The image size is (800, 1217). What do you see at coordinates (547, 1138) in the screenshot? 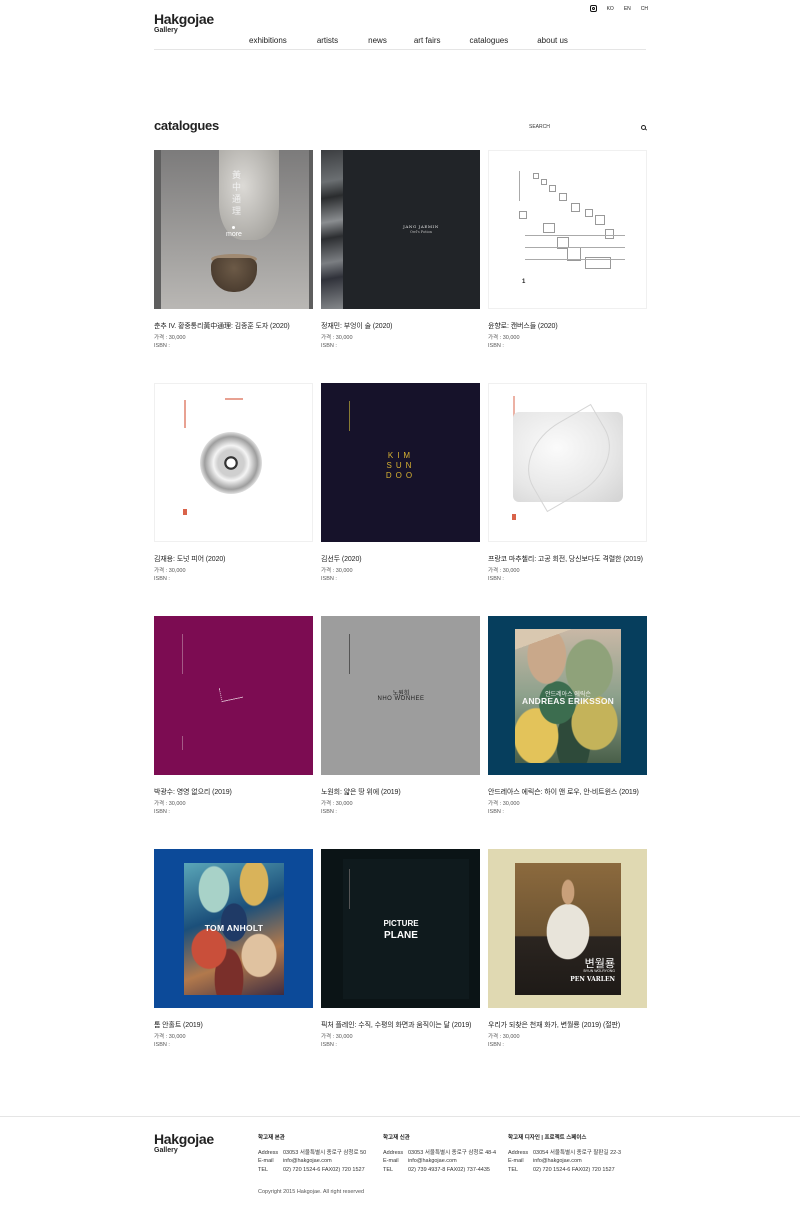
I see `footer-heading: 학고재 디자인 | 프로젝트 스페이스` at bounding box center [547, 1138].